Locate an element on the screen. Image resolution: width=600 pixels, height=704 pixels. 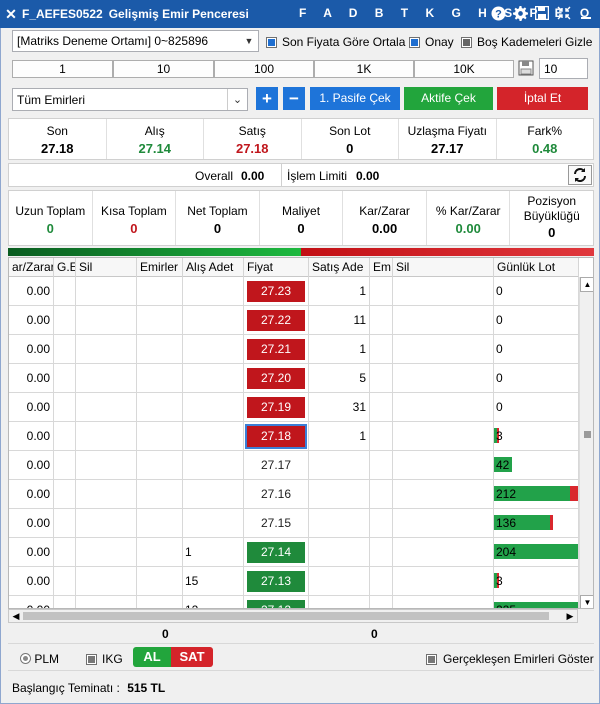
h-scroll-thumb is located at coordinates (286, 616).